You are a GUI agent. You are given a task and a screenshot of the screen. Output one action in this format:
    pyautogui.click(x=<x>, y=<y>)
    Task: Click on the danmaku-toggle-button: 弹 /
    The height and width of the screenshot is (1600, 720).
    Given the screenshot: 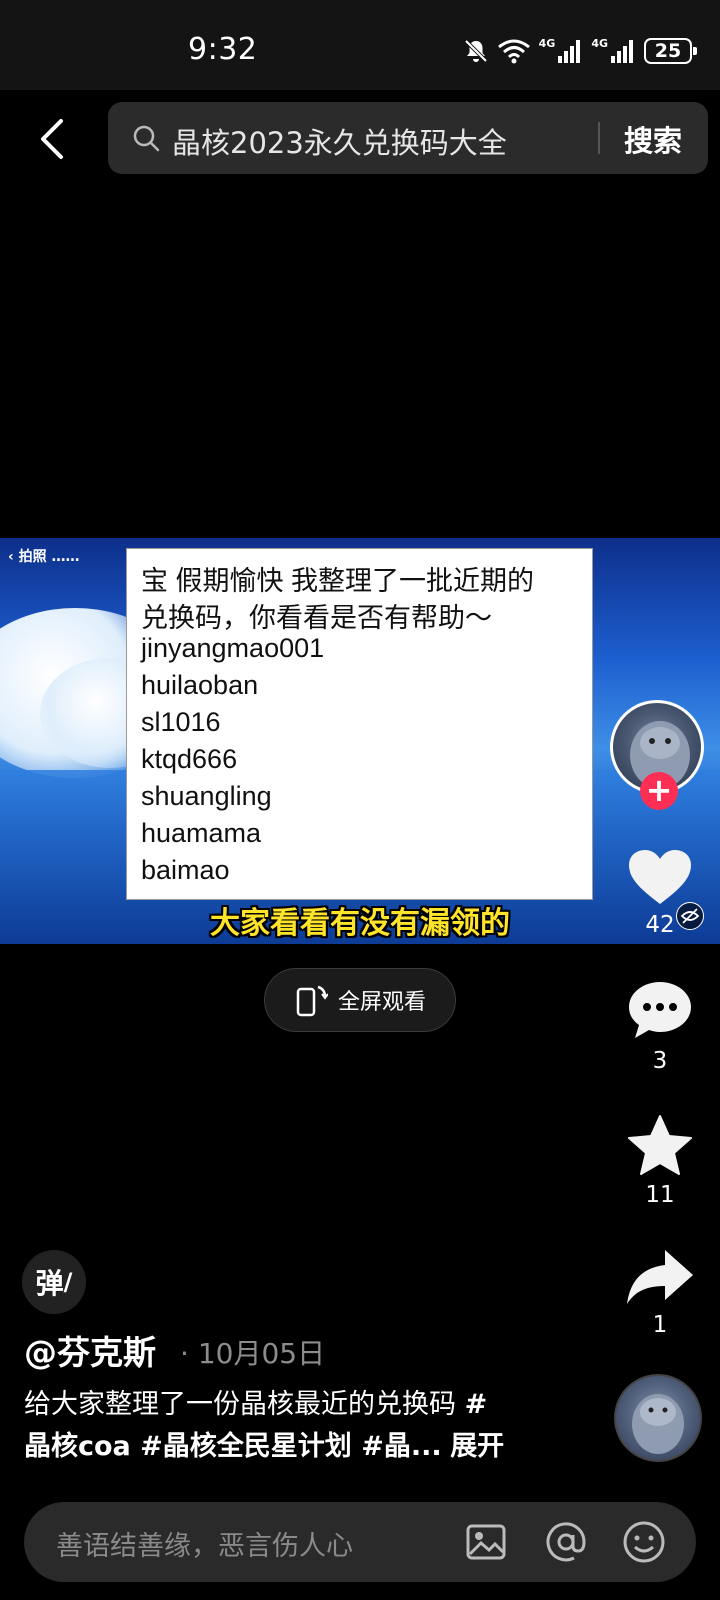 What is the action you would take?
    pyautogui.click(x=54, y=1282)
    